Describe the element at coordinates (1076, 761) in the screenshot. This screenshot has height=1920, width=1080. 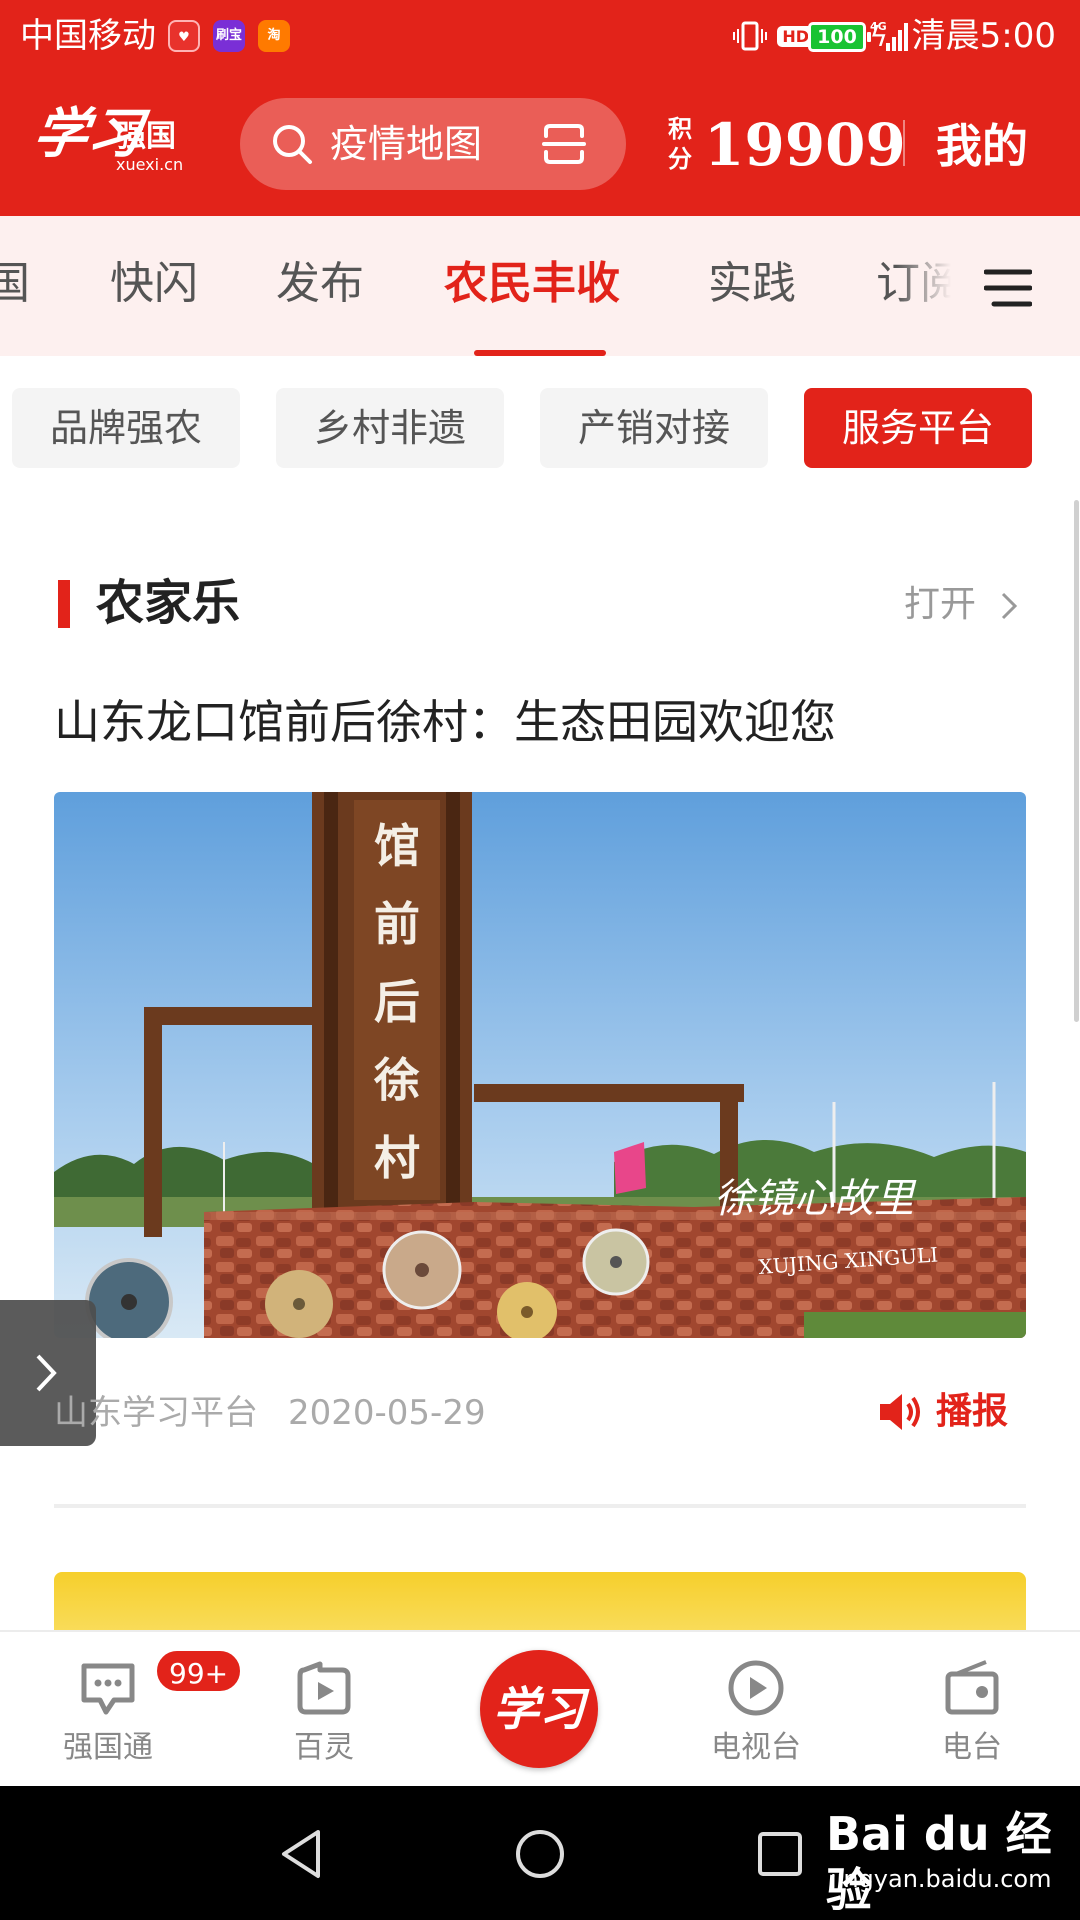
I see `scrollbar` at that location.